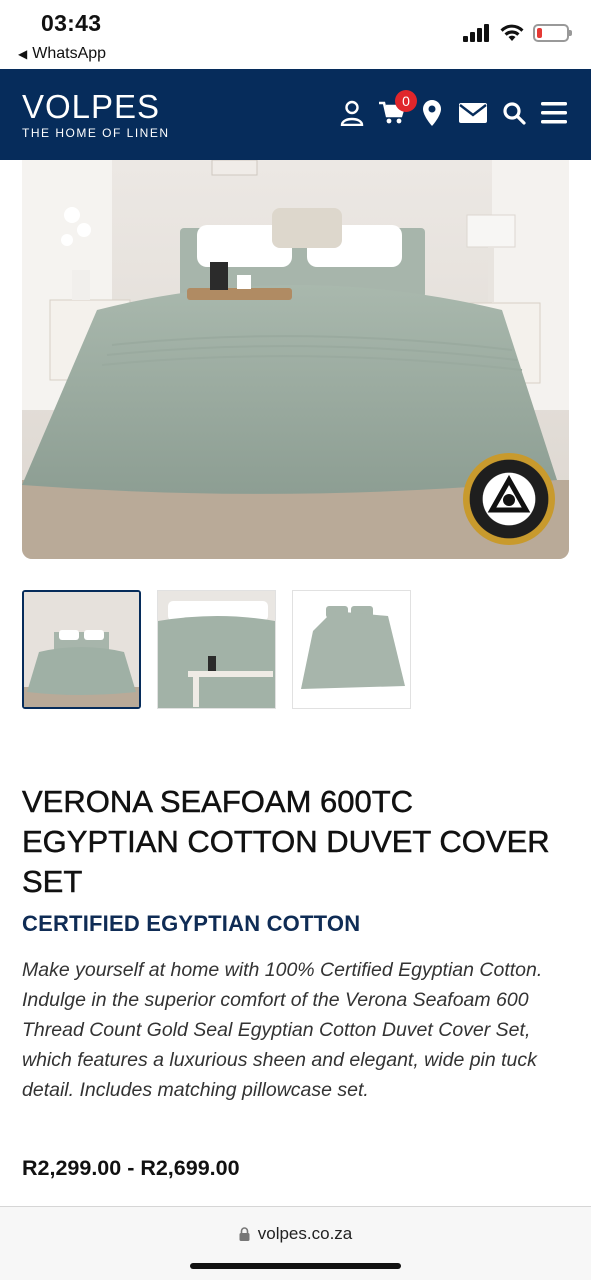 The image size is (591, 1280). I want to click on gold-seal-icon, so click(509, 498).